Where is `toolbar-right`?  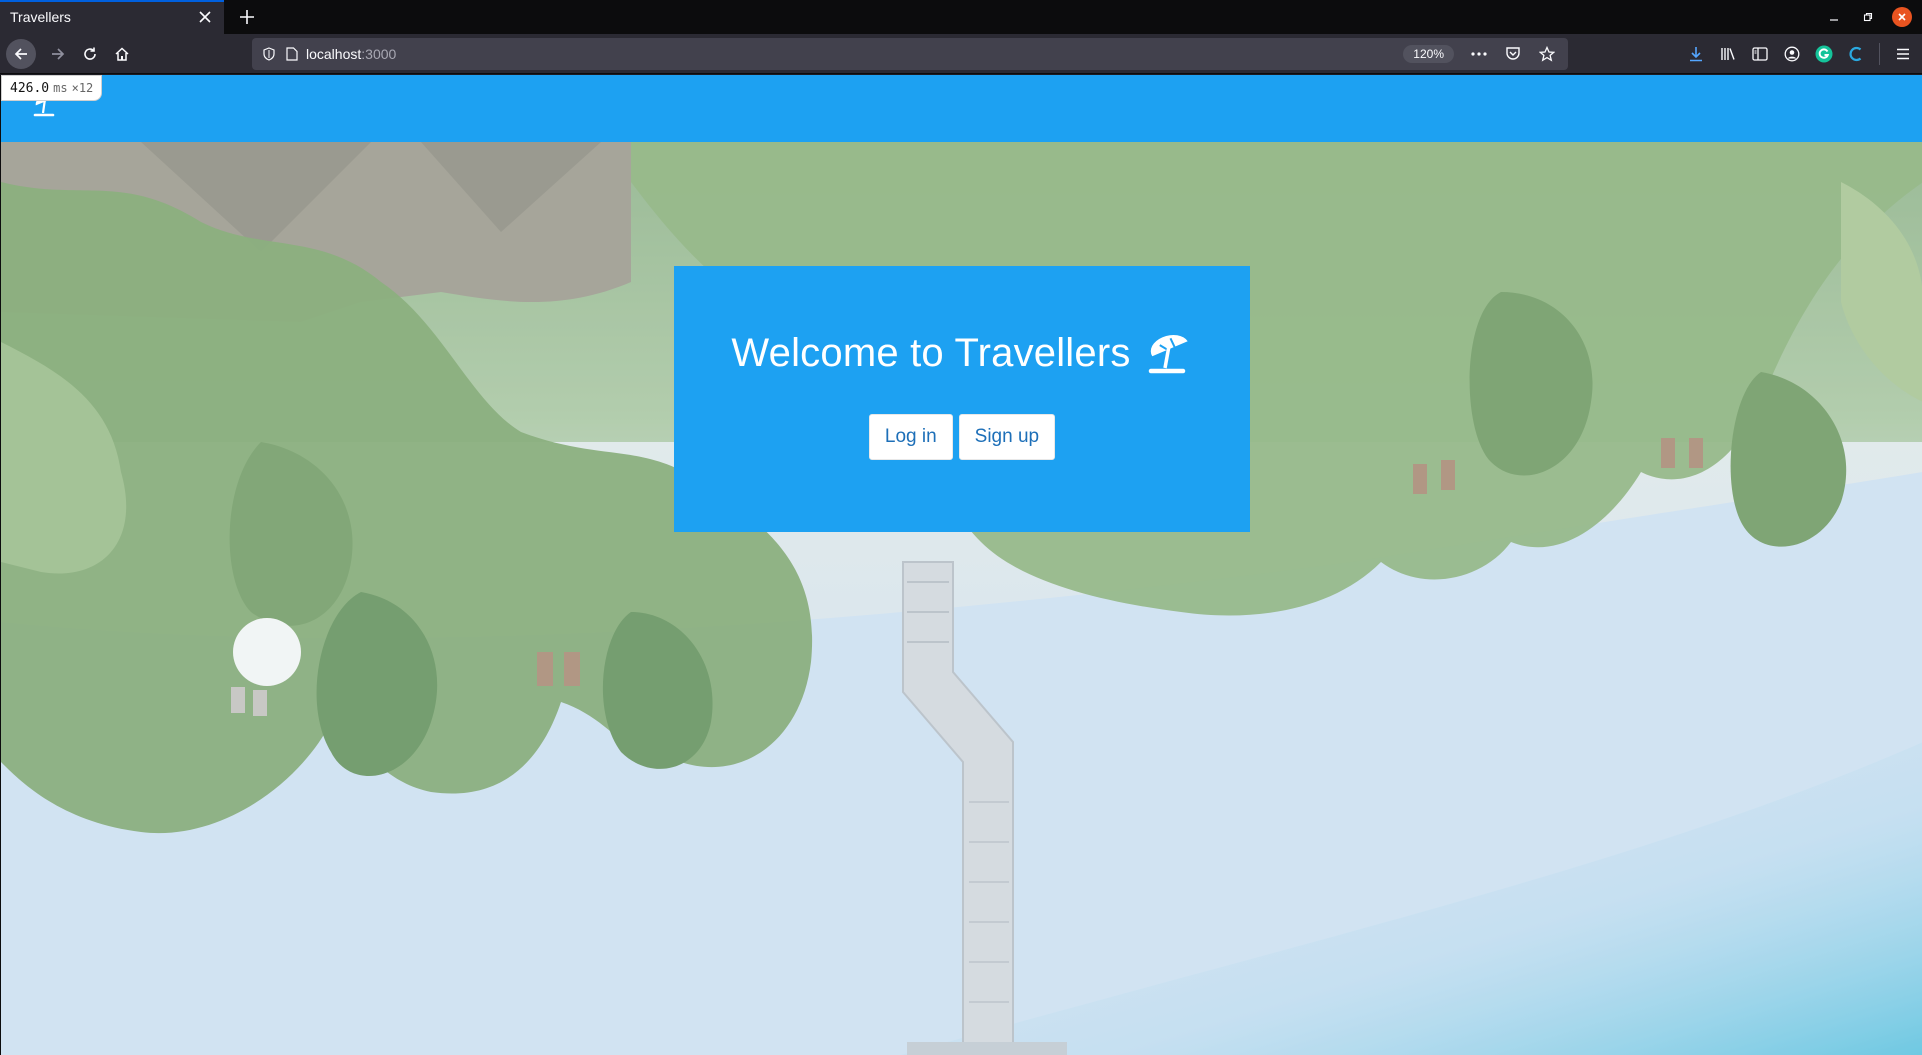
toolbar-right is located at coordinates (1799, 54).